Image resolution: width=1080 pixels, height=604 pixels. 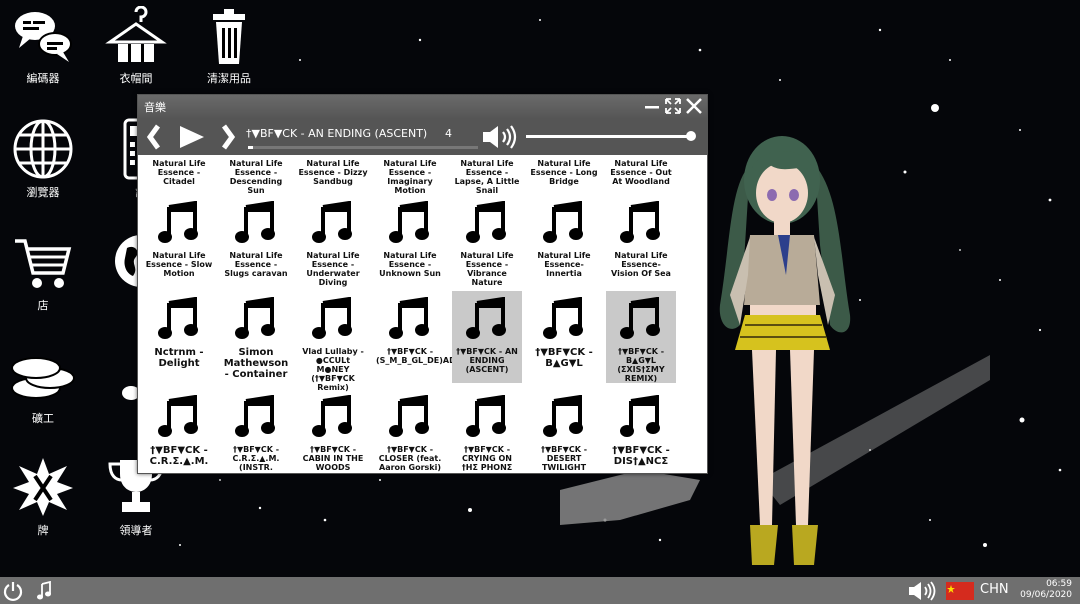 What do you see at coordinates (704, 314) in the screenshot?
I see `scrollbar` at bounding box center [704, 314].